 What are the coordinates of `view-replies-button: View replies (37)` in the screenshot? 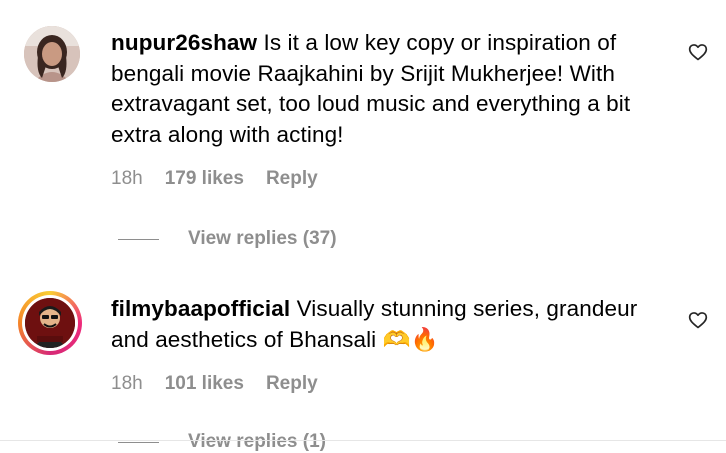 It's located at (227, 239).